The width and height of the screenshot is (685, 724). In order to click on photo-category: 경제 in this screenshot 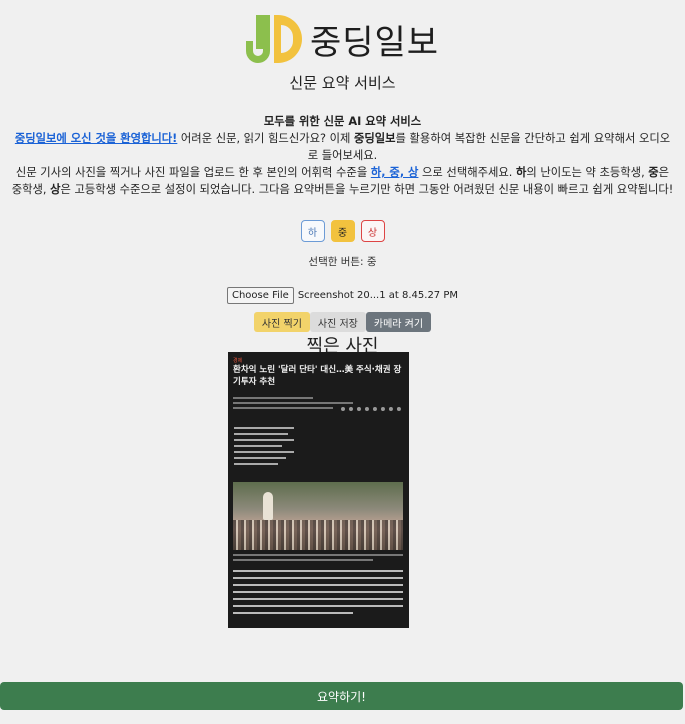, I will do `click(238, 361)`.